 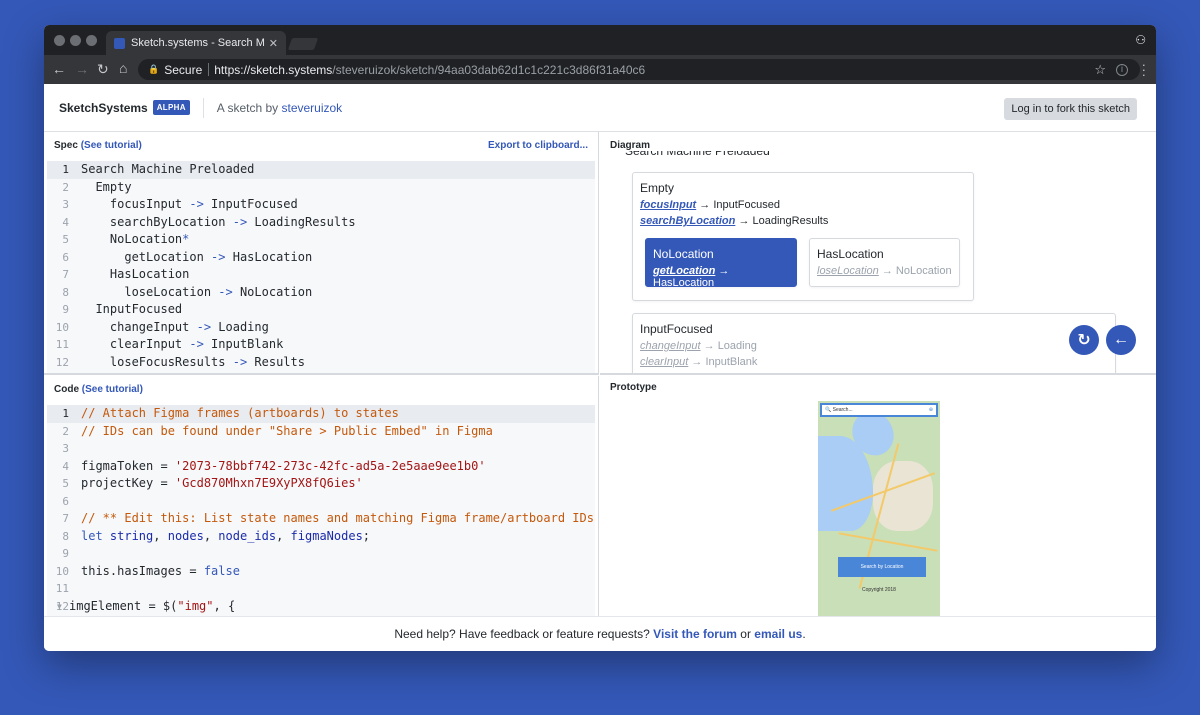 I want to click on browser-tab: Sketch.systems - Search Machi ✕, so click(x=196, y=43).